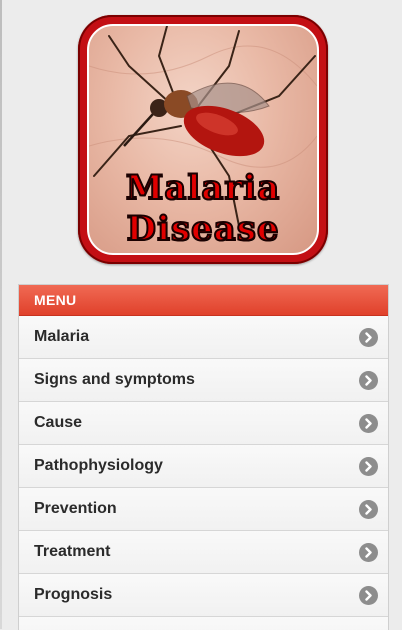 This screenshot has height=630, width=402. Describe the element at coordinates (203, 552) in the screenshot. I see `menu-item-treatment: Treatment` at that location.